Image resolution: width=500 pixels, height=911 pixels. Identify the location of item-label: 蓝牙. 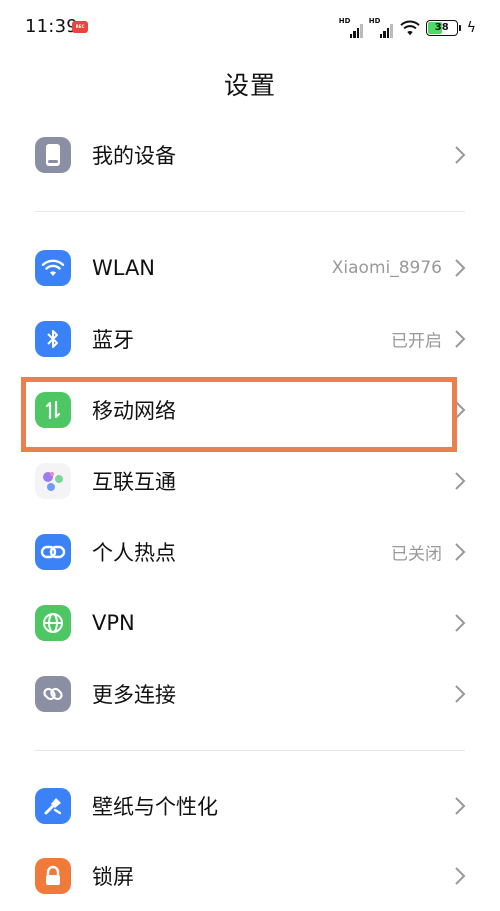
(113, 340).